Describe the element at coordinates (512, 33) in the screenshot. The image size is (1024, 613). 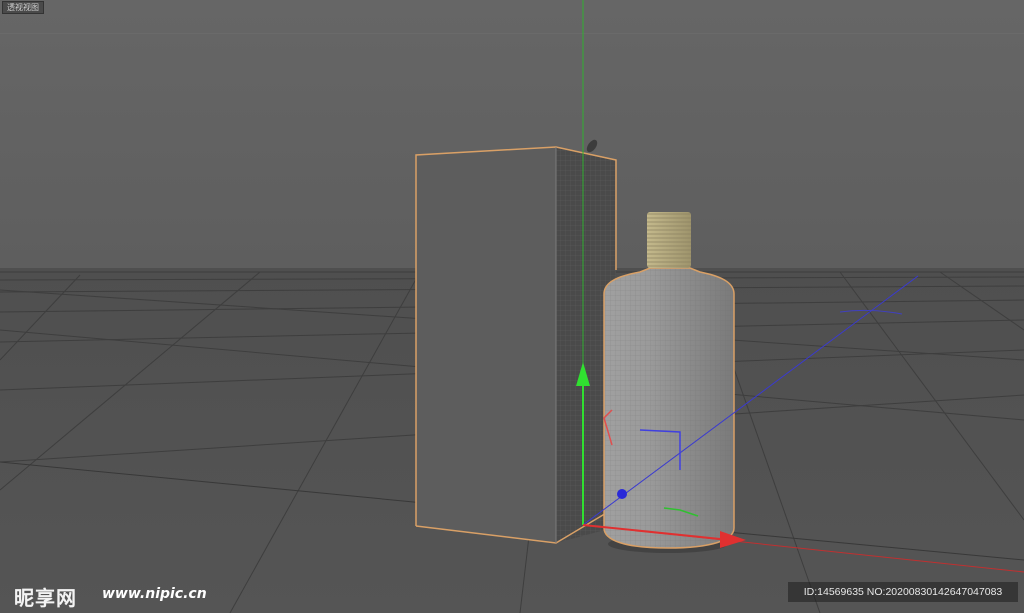
I see `horizon-band` at that location.